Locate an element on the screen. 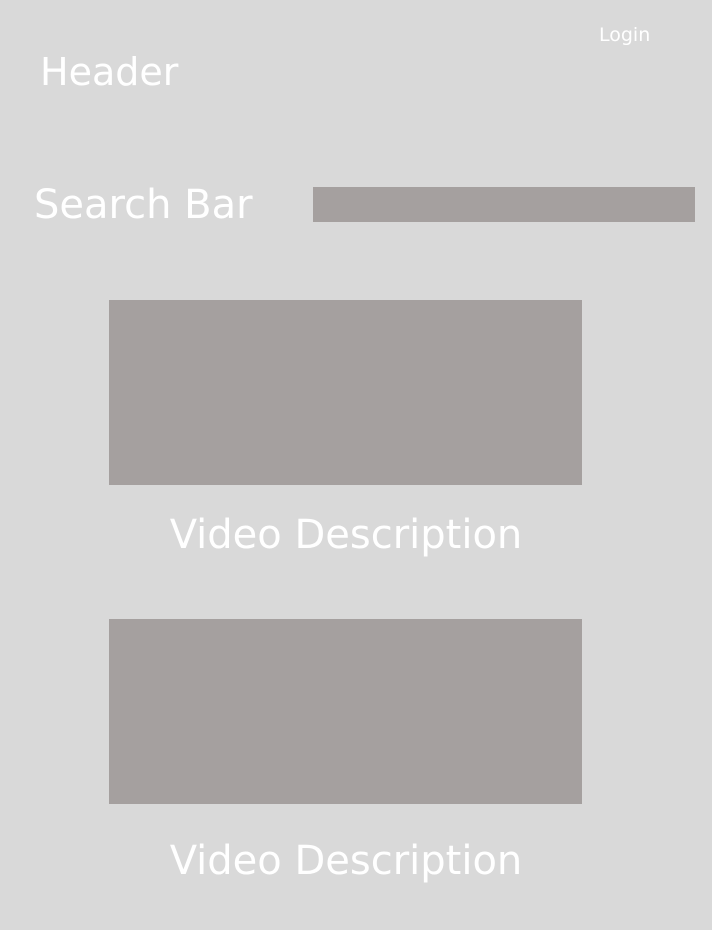 This screenshot has width=712, height=930. search-input is located at coordinates (504, 204).